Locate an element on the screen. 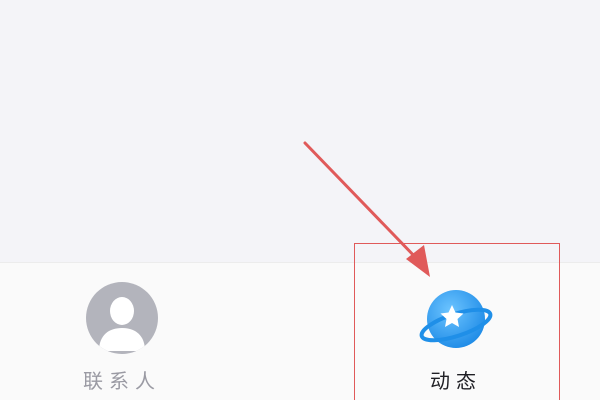  tab-contacts-label: 联系人 is located at coordinates (122, 381).